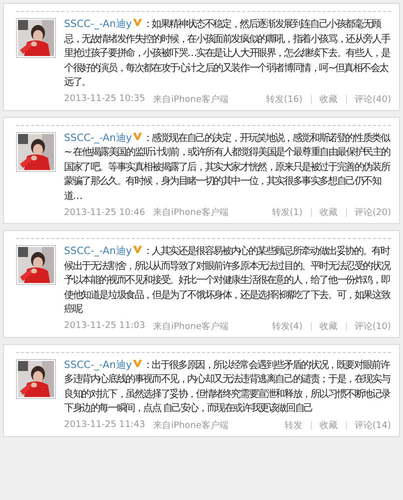 This screenshot has width=403, height=500. Describe the element at coordinates (372, 99) in the screenshot. I see `action-link: 评论(40)` at that location.